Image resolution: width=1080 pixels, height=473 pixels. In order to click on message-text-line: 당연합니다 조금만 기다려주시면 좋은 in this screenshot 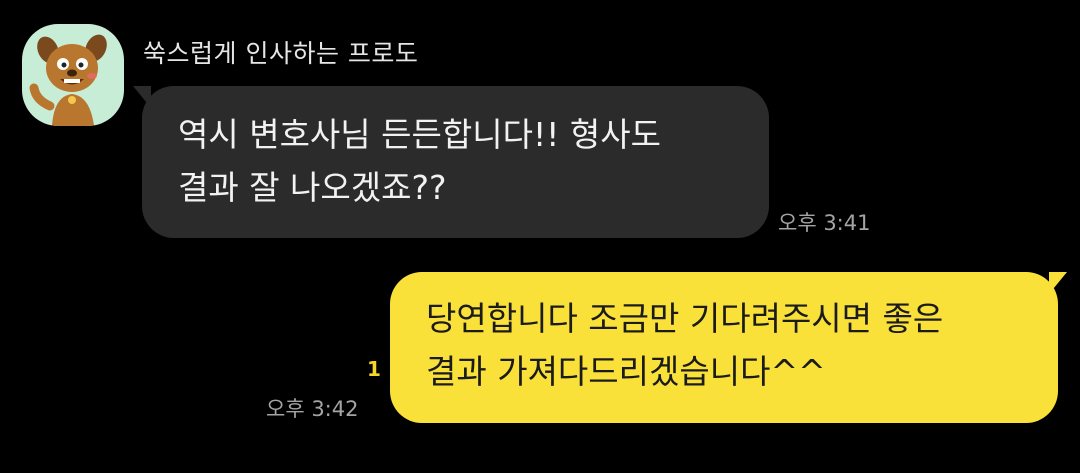, I will do `click(685, 318)`.